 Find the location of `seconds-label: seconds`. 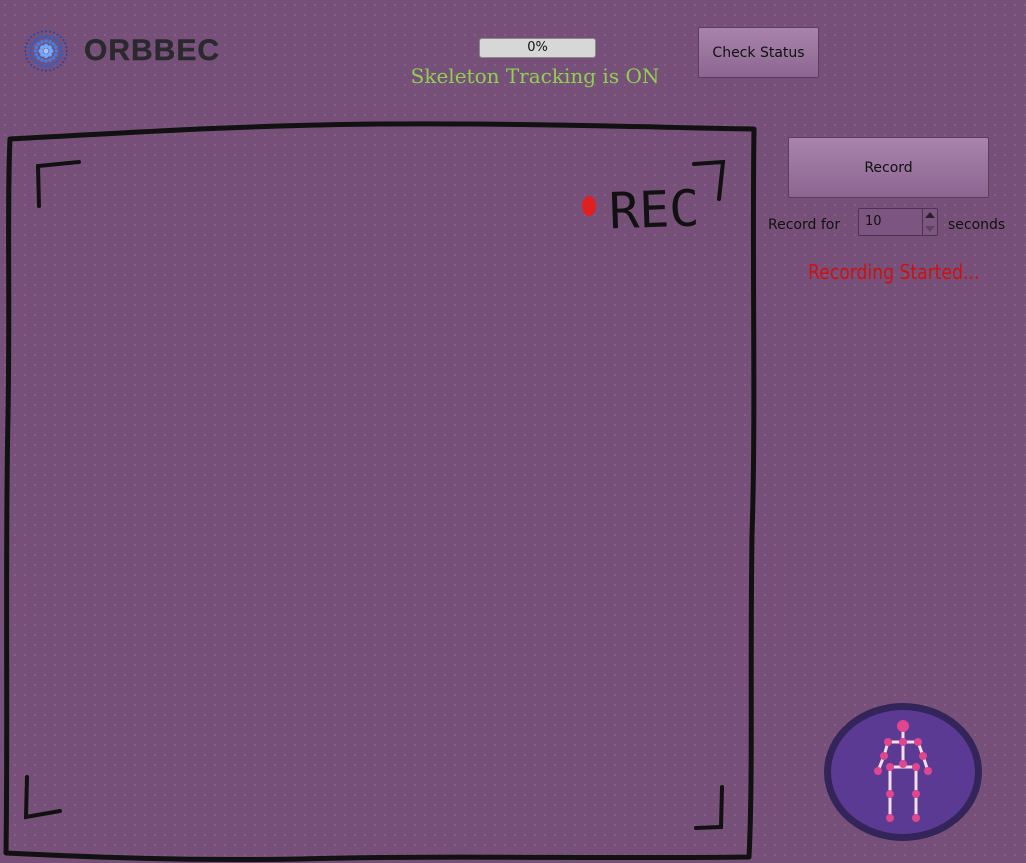

seconds-label: seconds is located at coordinates (977, 225).